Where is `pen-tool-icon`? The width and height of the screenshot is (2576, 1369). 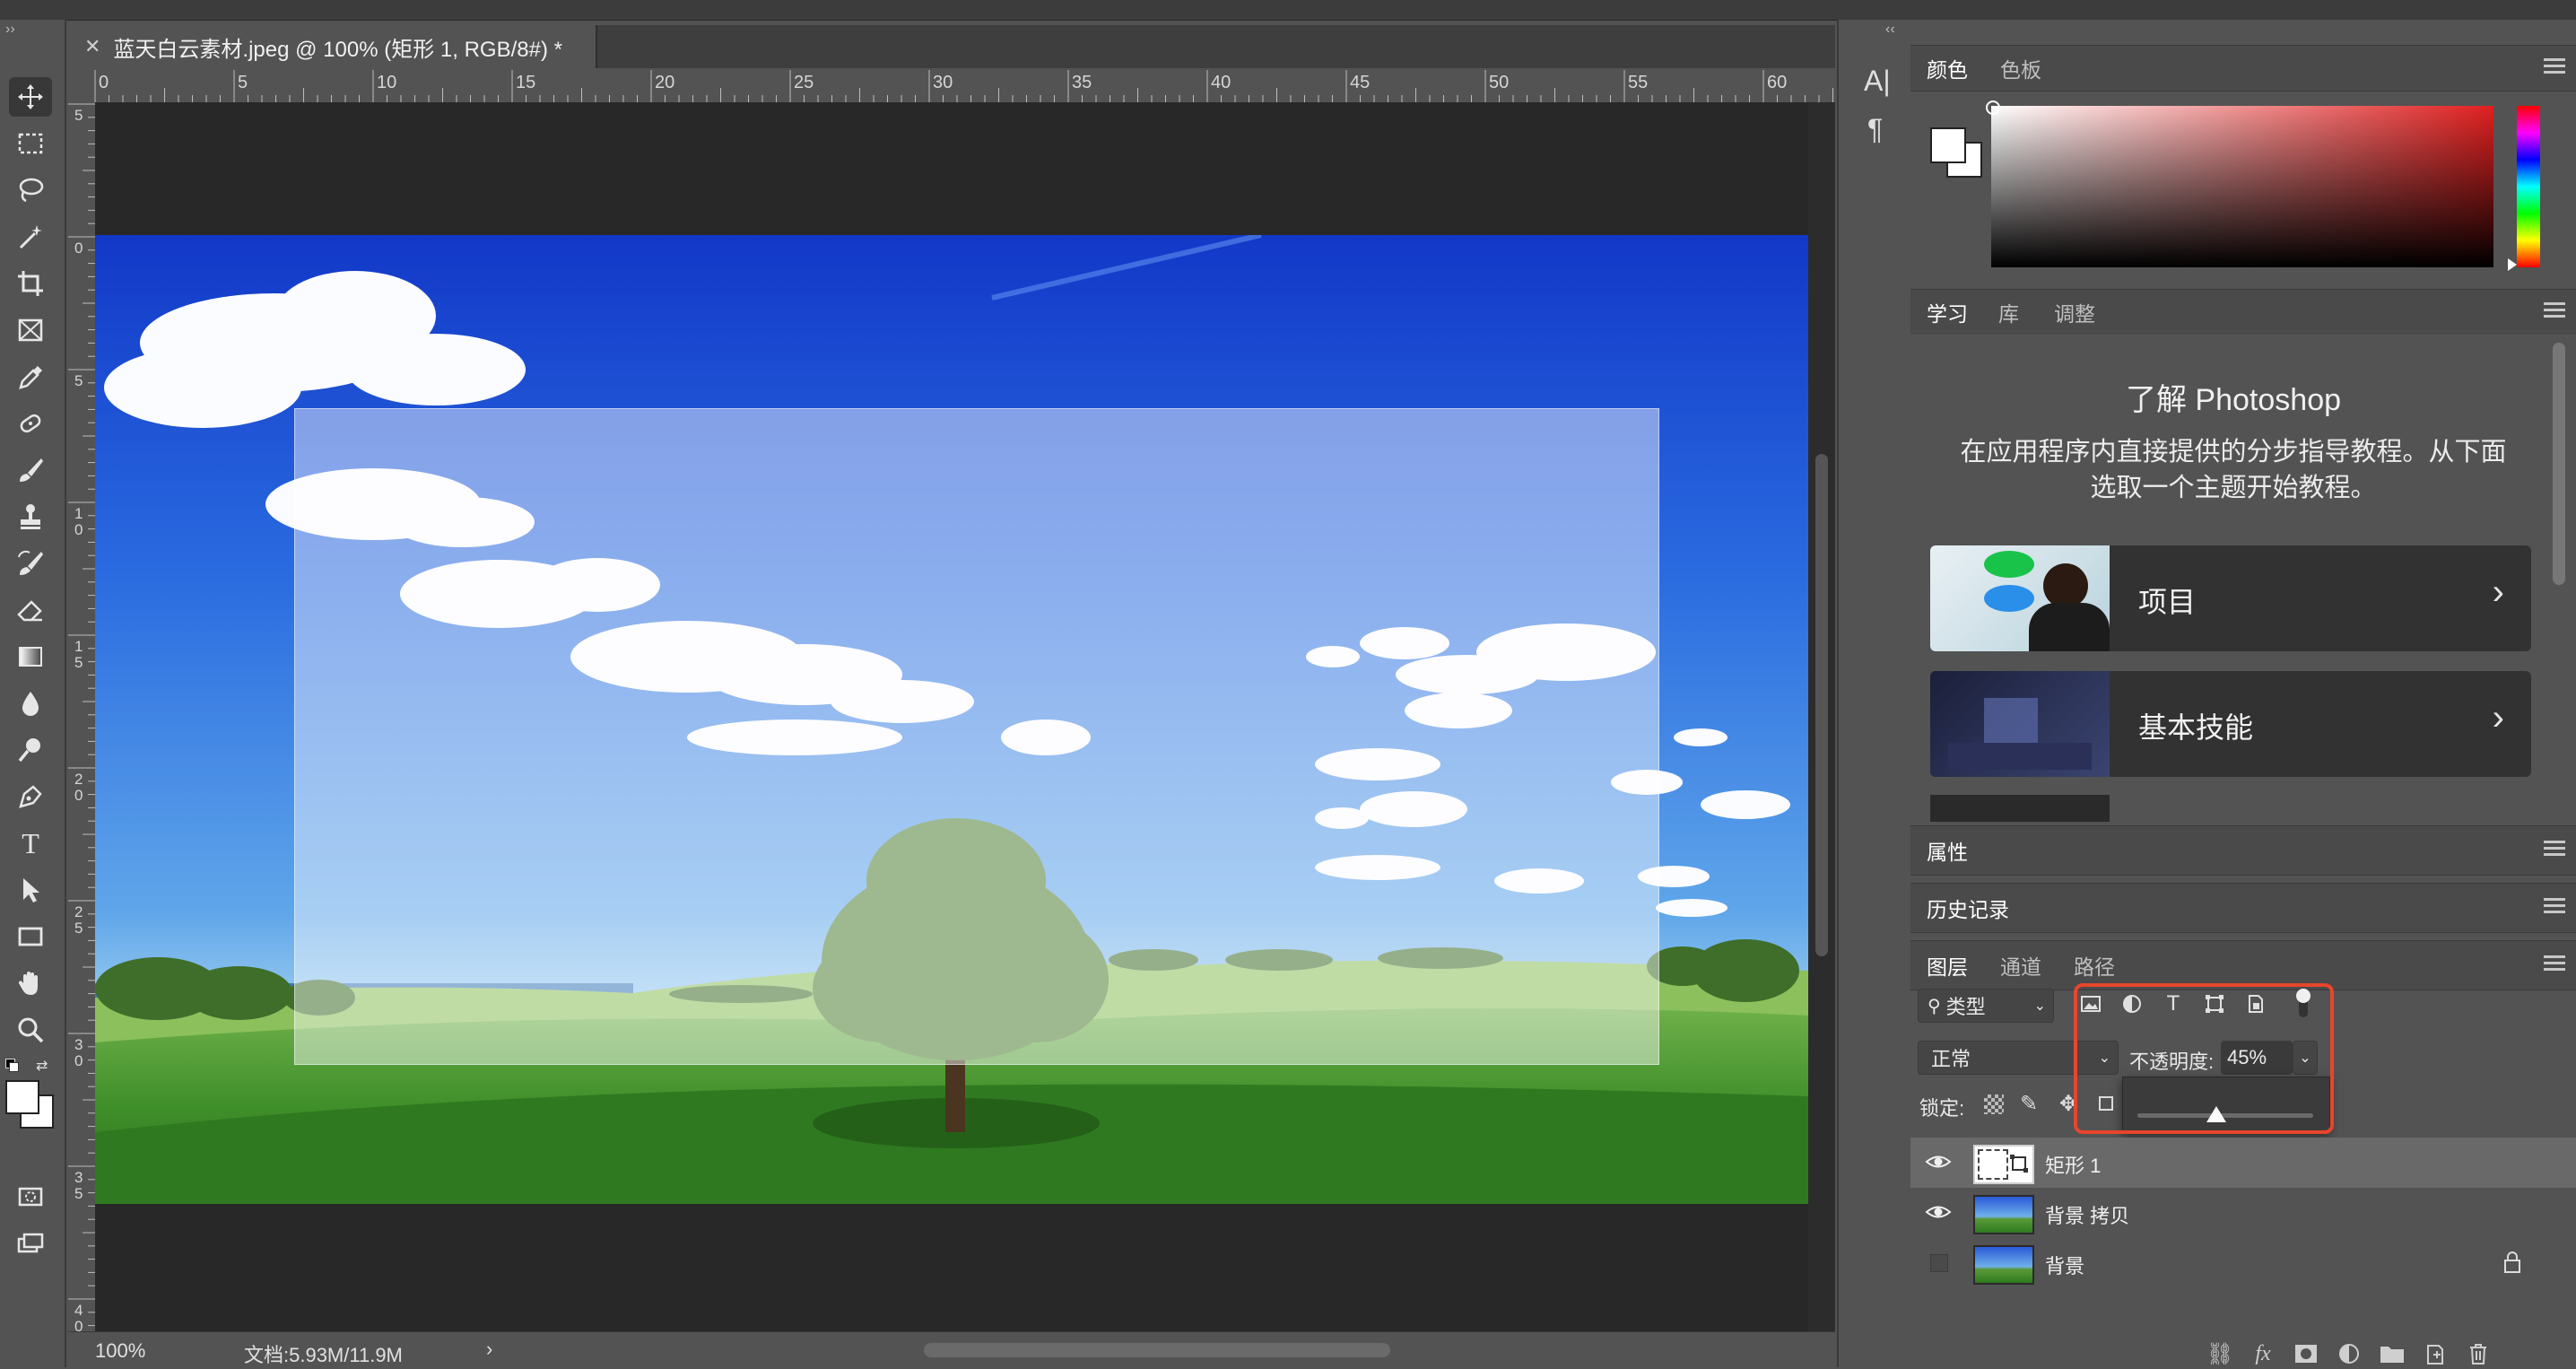 pen-tool-icon is located at coordinates (30, 796).